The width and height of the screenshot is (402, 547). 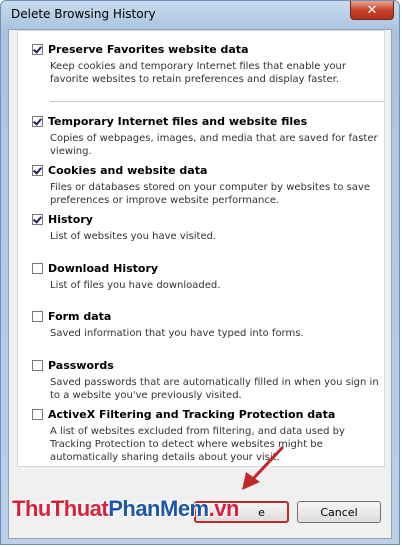 I want to click on option-label: Passwords, so click(x=81, y=365).